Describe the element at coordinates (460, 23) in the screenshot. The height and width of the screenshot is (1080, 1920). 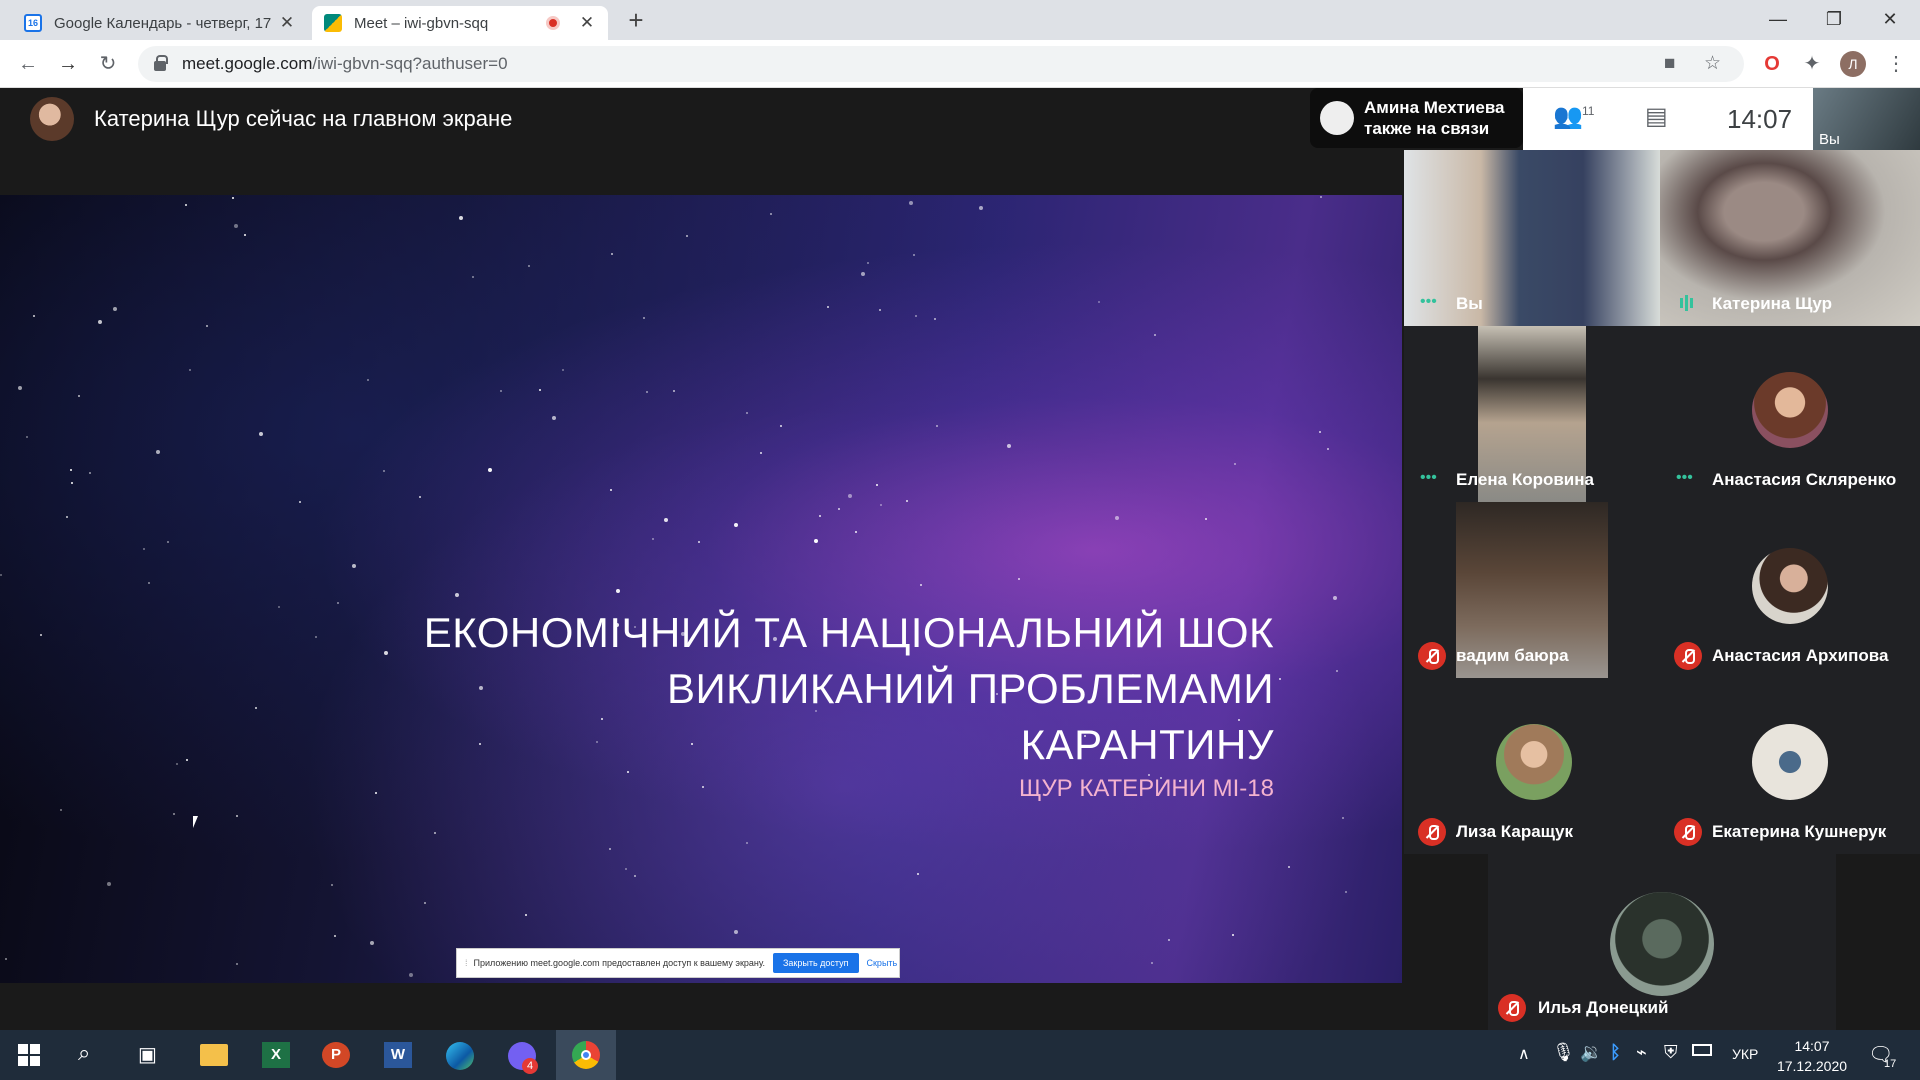
I see `tab-meet: Meet – iwi-gbvn-sqq ✕` at that location.